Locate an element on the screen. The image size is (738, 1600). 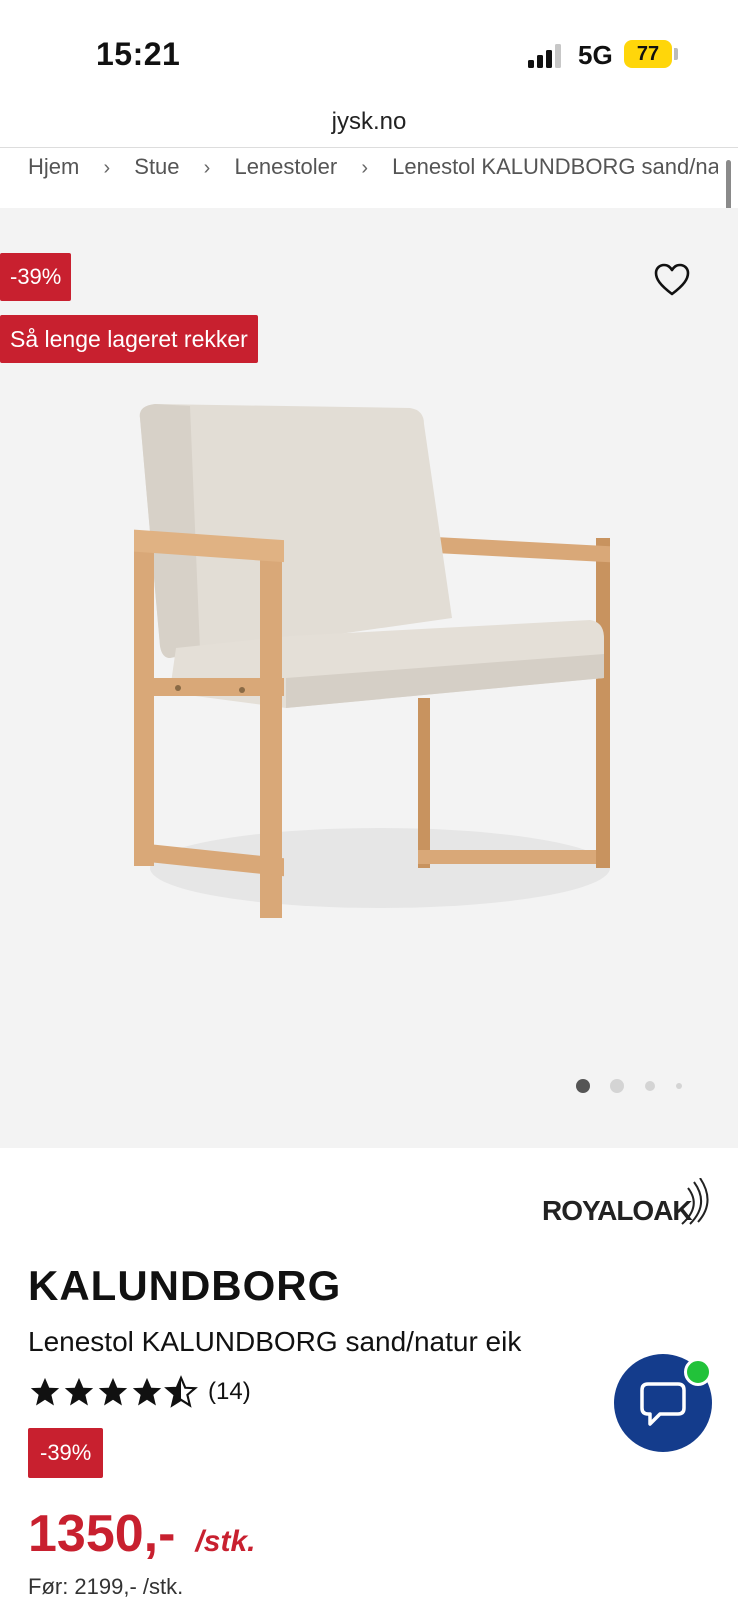
network-label: 5G is located at coordinates (595, 55).